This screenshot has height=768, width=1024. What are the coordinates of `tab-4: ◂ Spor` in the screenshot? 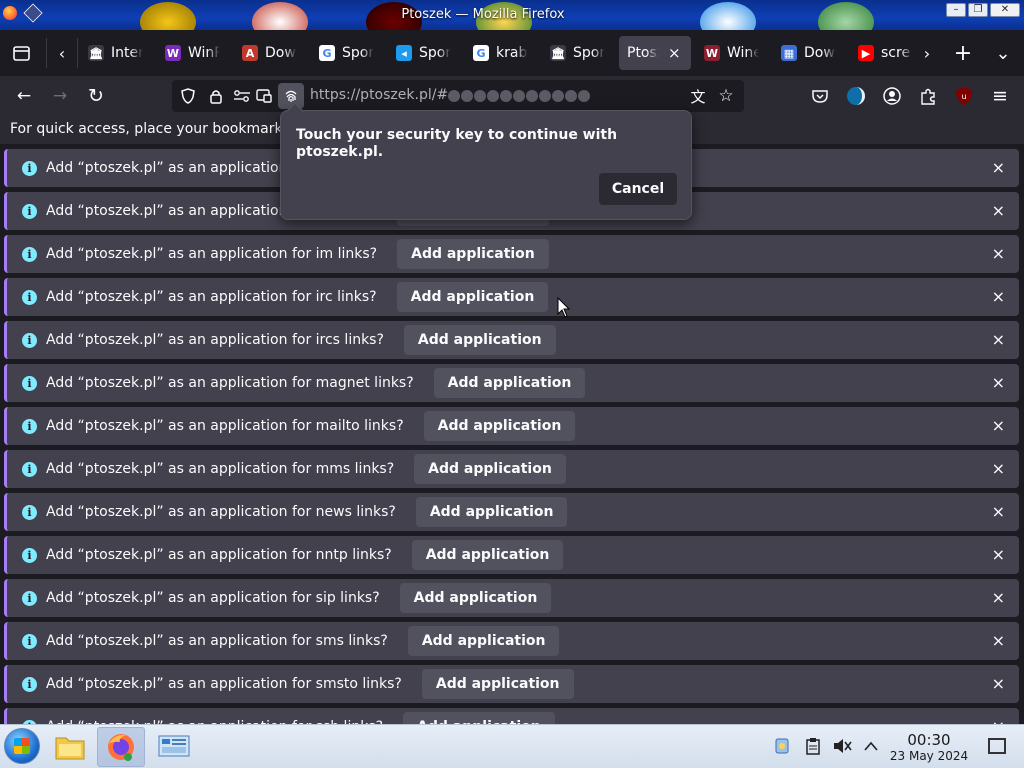 It's located at (424, 53).